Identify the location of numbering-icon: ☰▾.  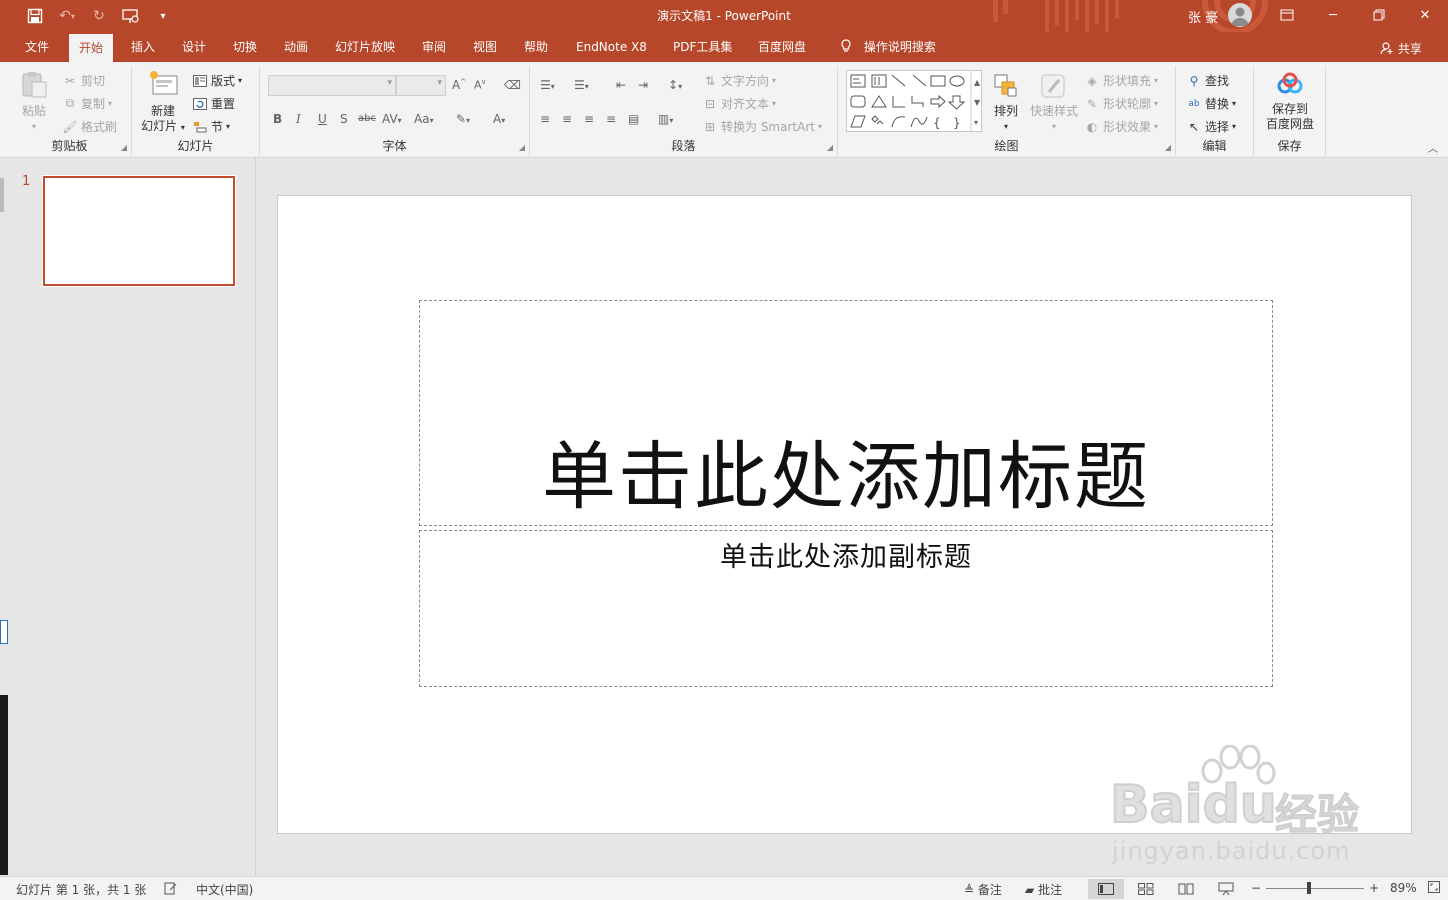
(581, 85).